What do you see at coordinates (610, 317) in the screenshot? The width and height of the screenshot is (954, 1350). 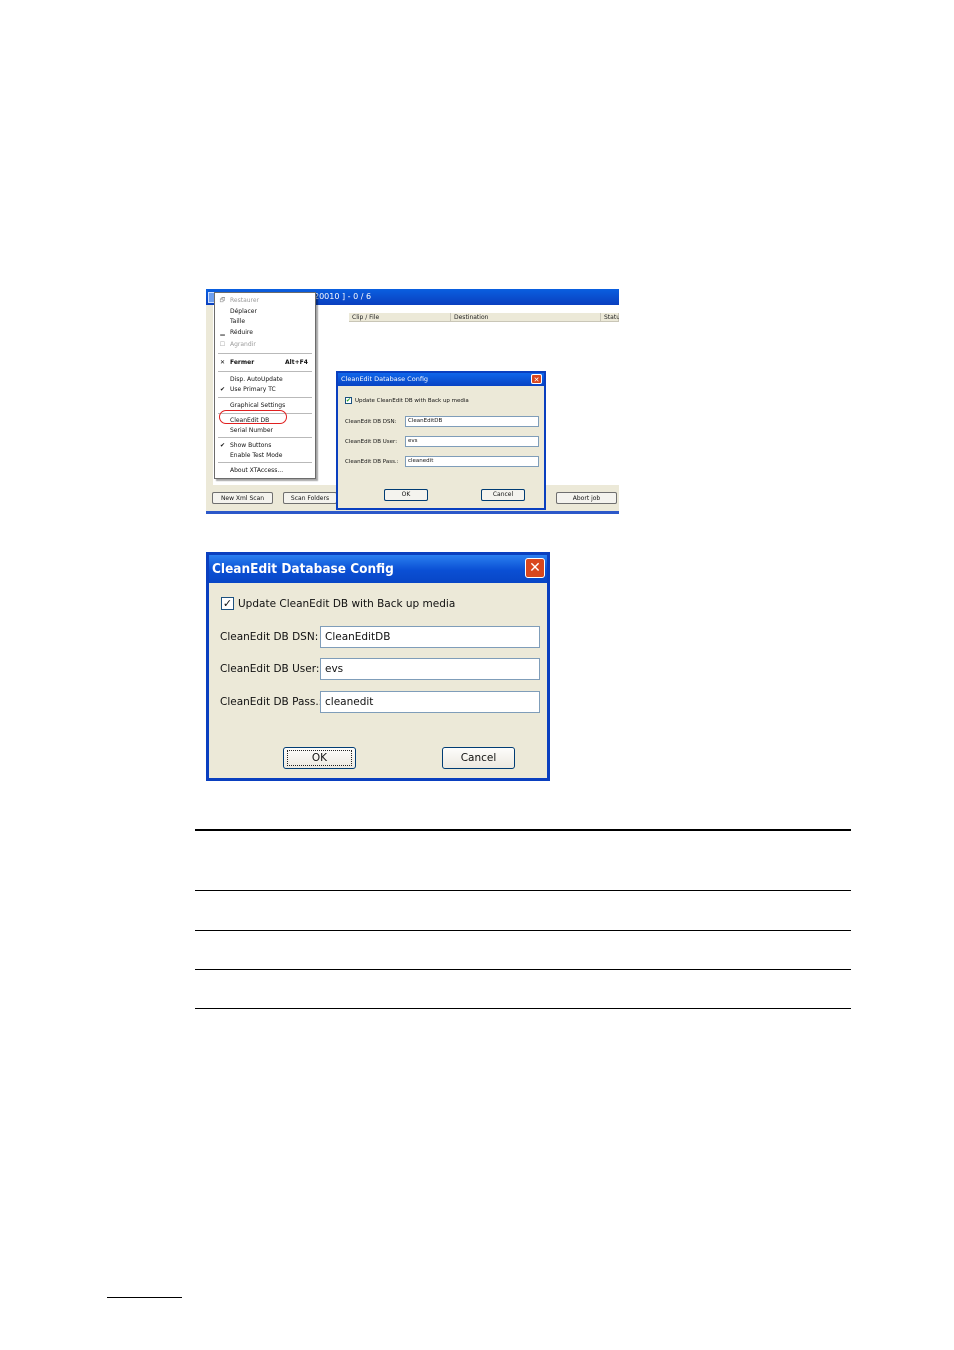 I see `column-header-status: Statu` at bounding box center [610, 317].